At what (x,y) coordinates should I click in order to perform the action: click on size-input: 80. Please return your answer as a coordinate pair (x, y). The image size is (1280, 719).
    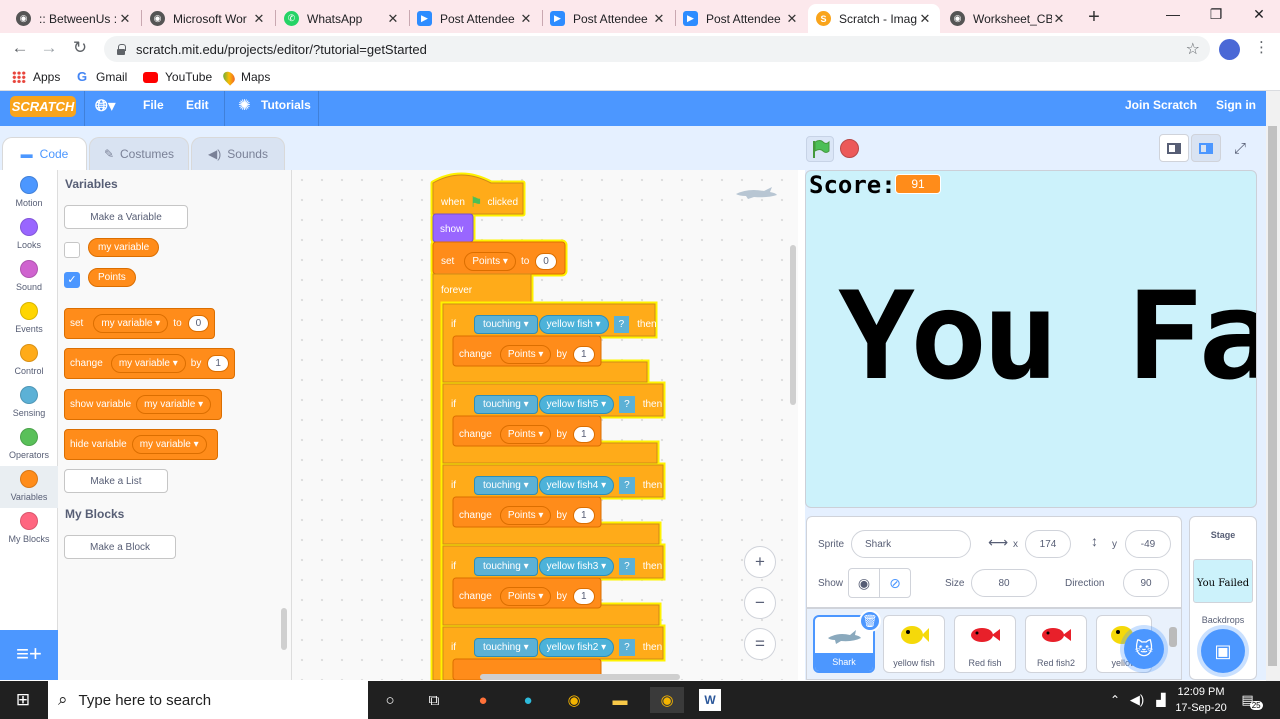
    Looking at the image, I should click on (1004, 583).